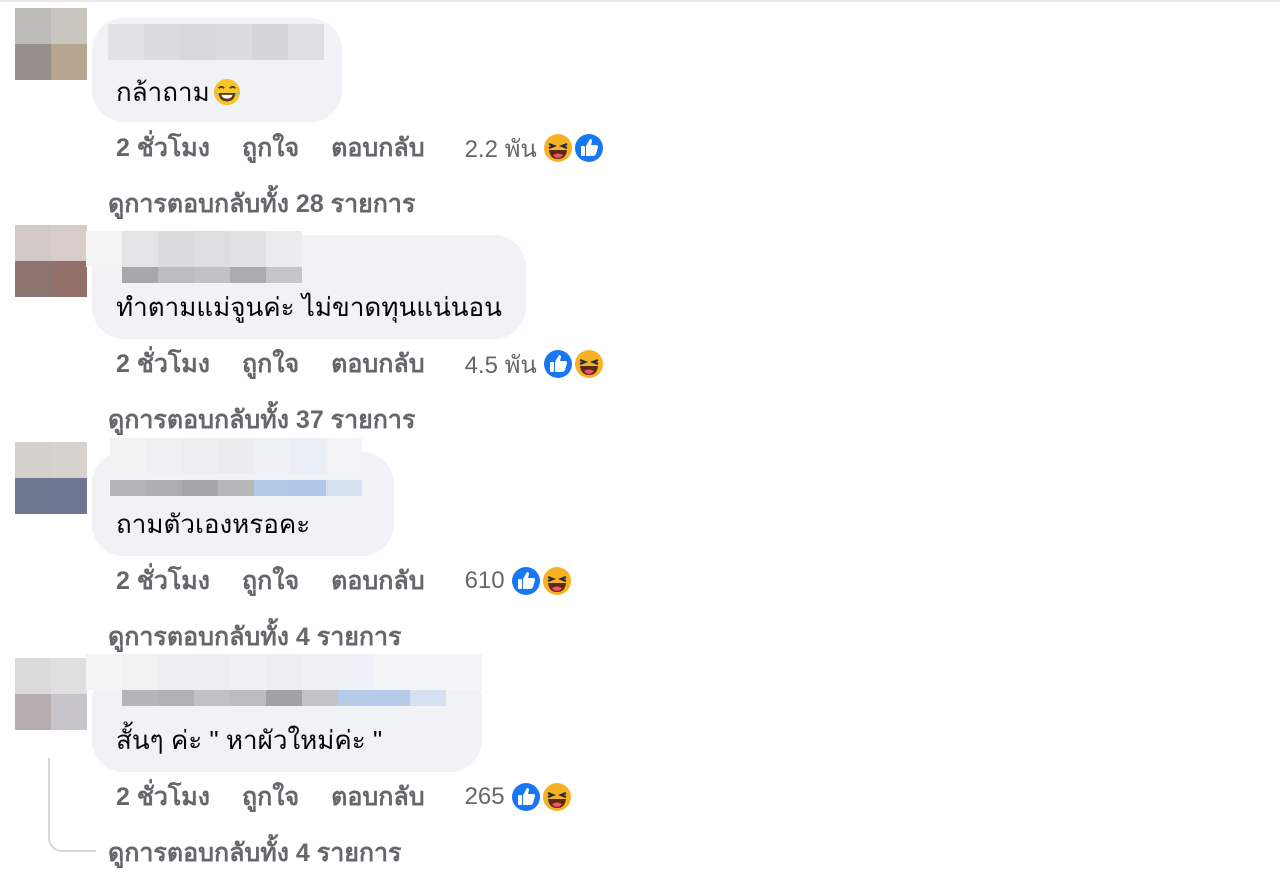  What do you see at coordinates (179, 92) in the screenshot?
I see `comment-text: กล้าถาม` at bounding box center [179, 92].